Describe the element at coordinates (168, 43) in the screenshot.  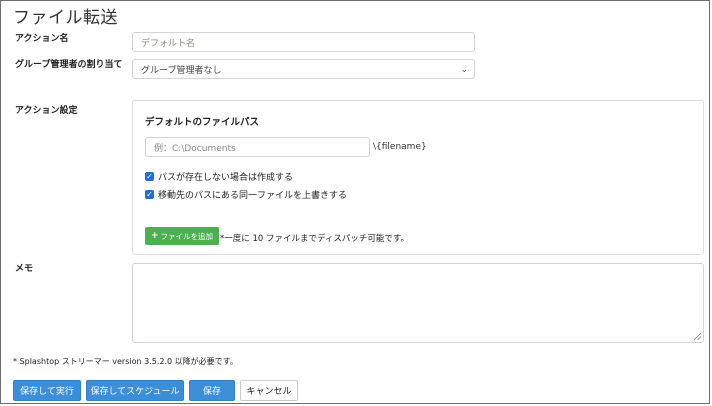
I see `action-name-placeholder: デフォルト名` at that location.